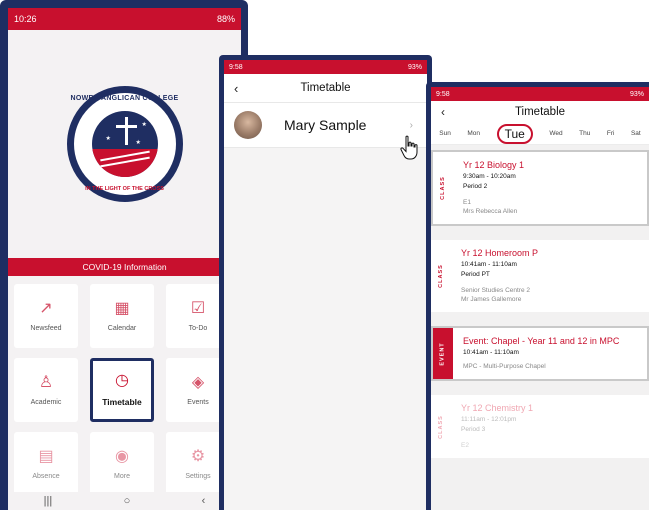 The image size is (649, 510). I want to click on tile-academic: ♙ Academic, so click(46, 390).